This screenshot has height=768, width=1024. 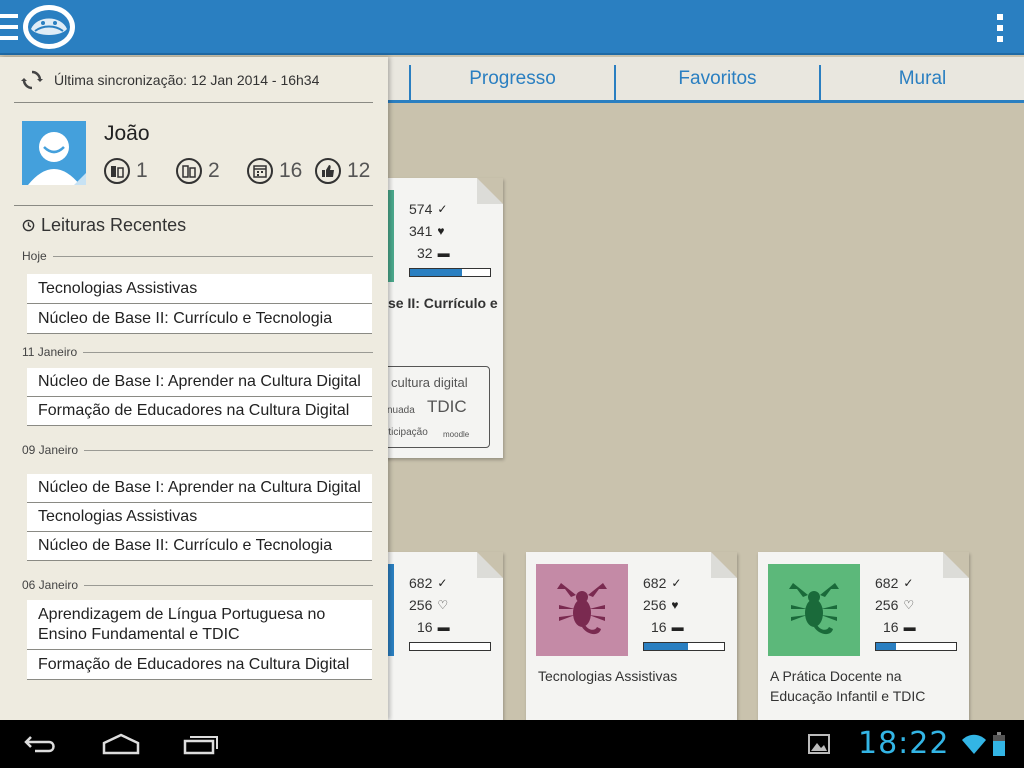 What do you see at coordinates (274, 171) in the screenshot?
I see `counter-calendar: 16` at bounding box center [274, 171].